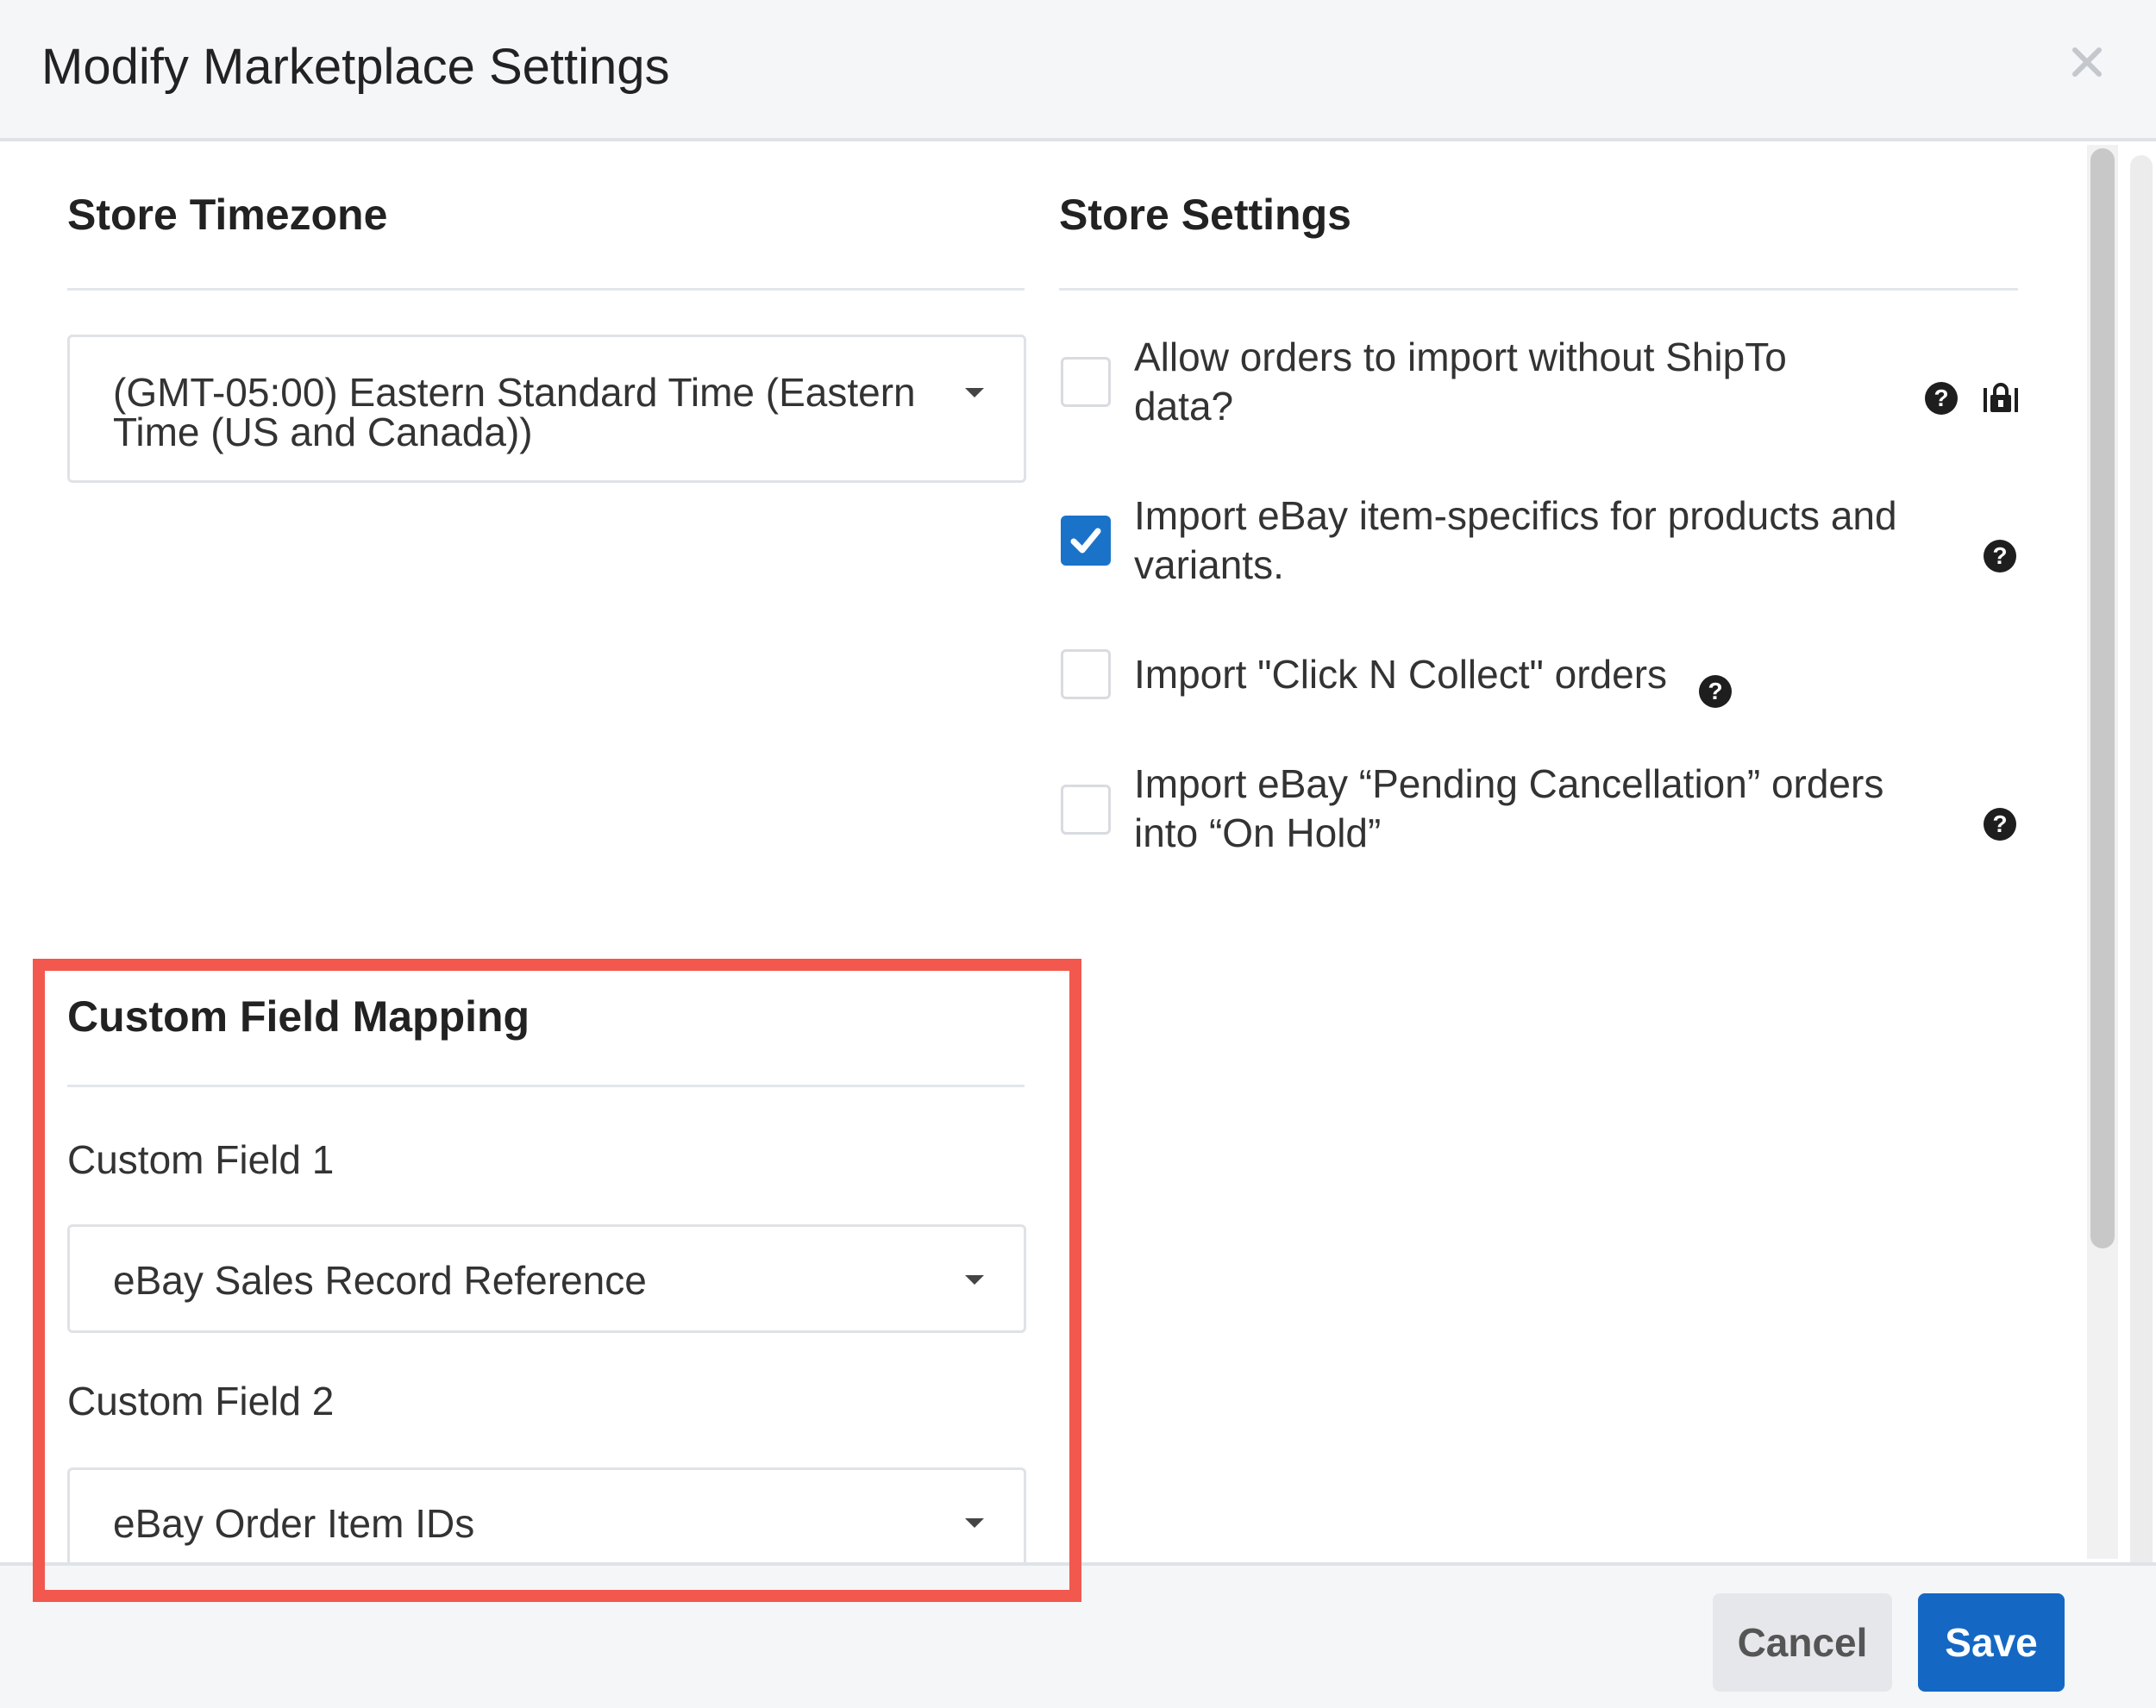  What do you see at coordinates (201, 1159) in the screenshot?
I see `custom-field-1-label: Custom Field 1` at bounding box center [201, 1159].